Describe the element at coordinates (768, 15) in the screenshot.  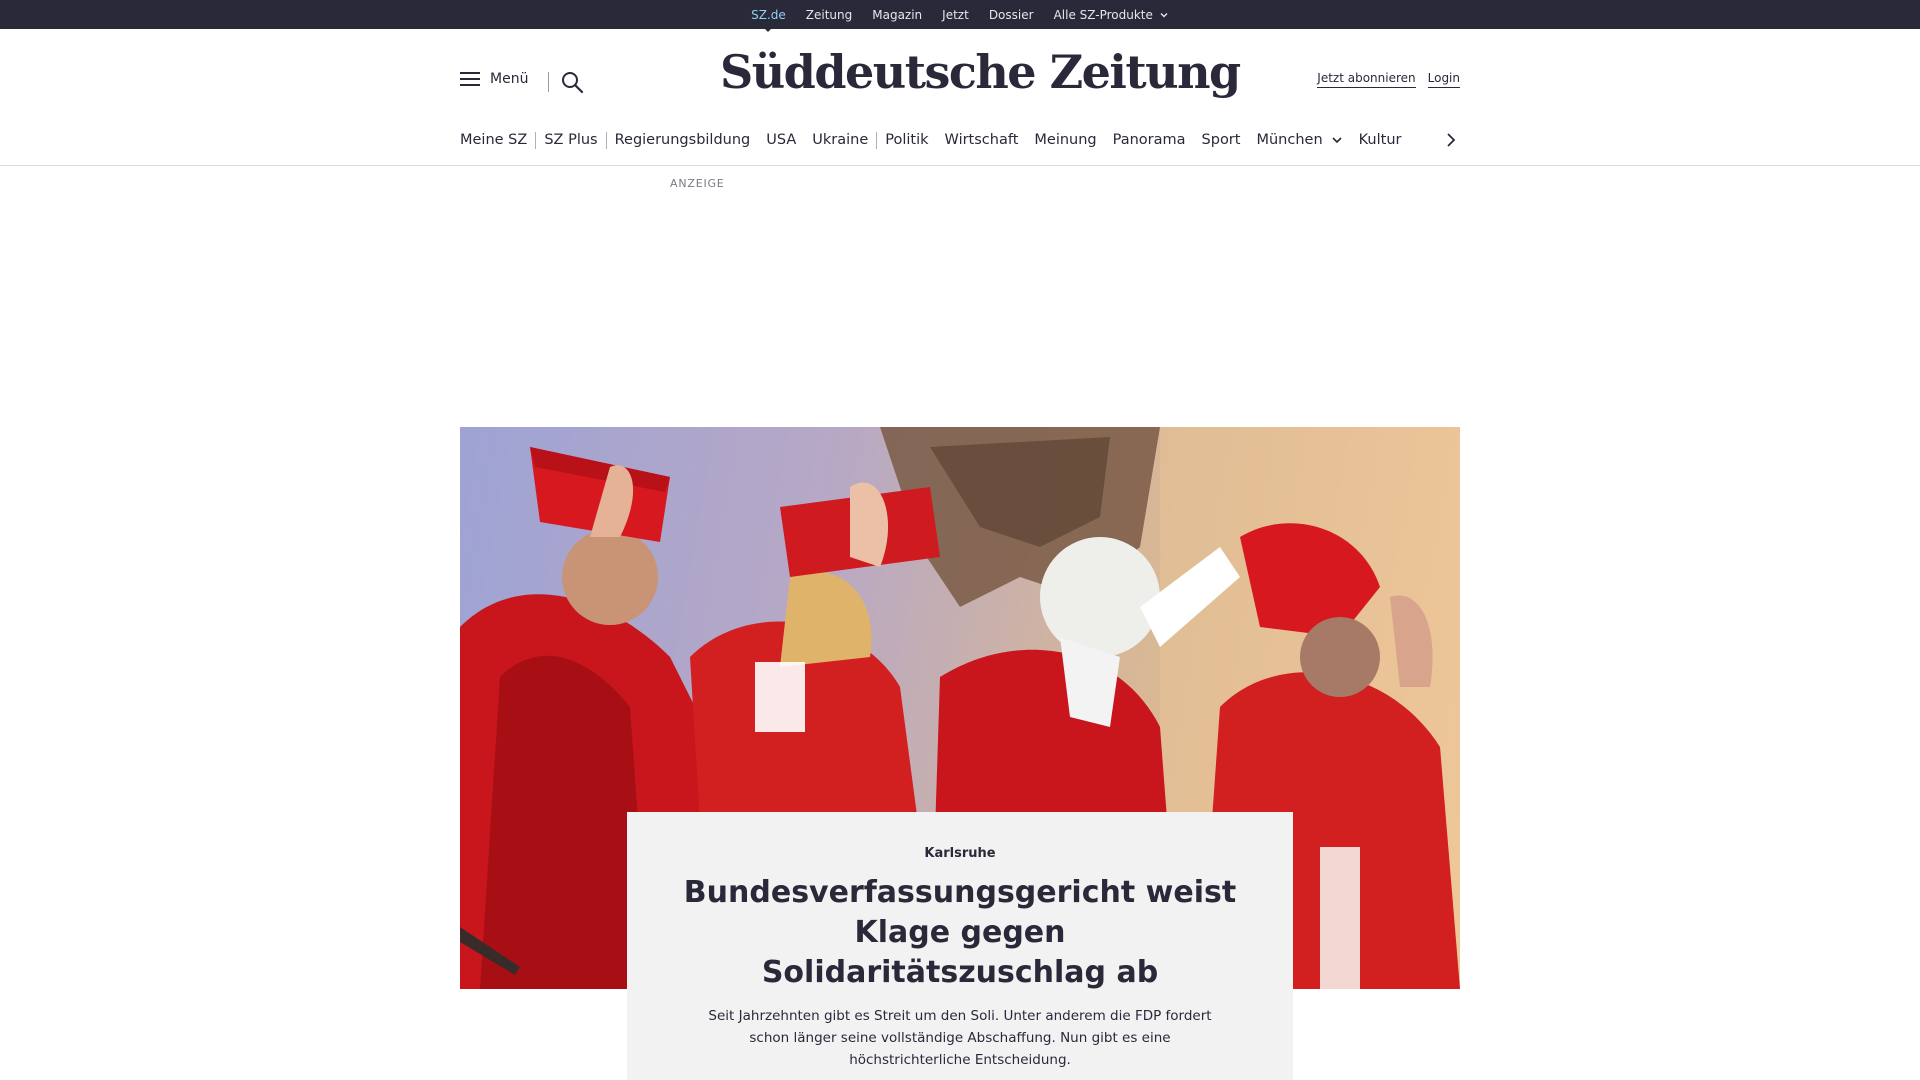
I see `topbar-link-sz-de: SZ.de` at that location.